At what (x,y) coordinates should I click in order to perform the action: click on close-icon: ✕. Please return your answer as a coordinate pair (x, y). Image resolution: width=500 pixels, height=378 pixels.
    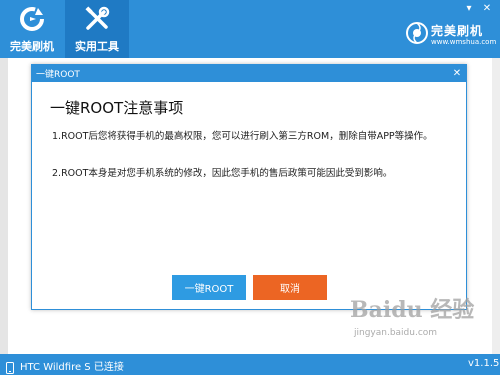
    Looking at the image, I should click on (487, 8).